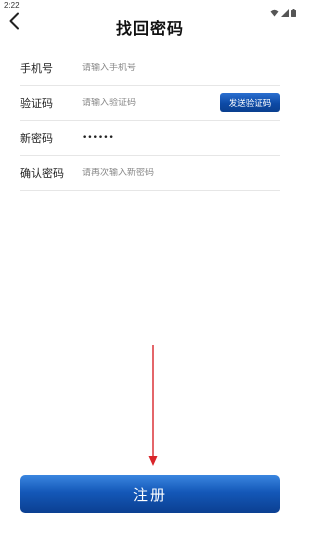 The height and width of the screenshot is (533, 320). What do you see at coordinates (150, 103) in the screenshot?
I see `code-row: 验证码 发送验证码` at bounding box center [150, 103].